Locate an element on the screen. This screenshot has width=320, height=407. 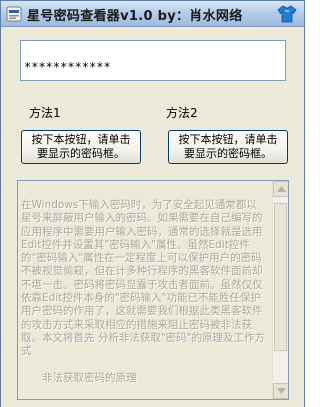
vertical-scrollbar is located at coordinates (280, 290).